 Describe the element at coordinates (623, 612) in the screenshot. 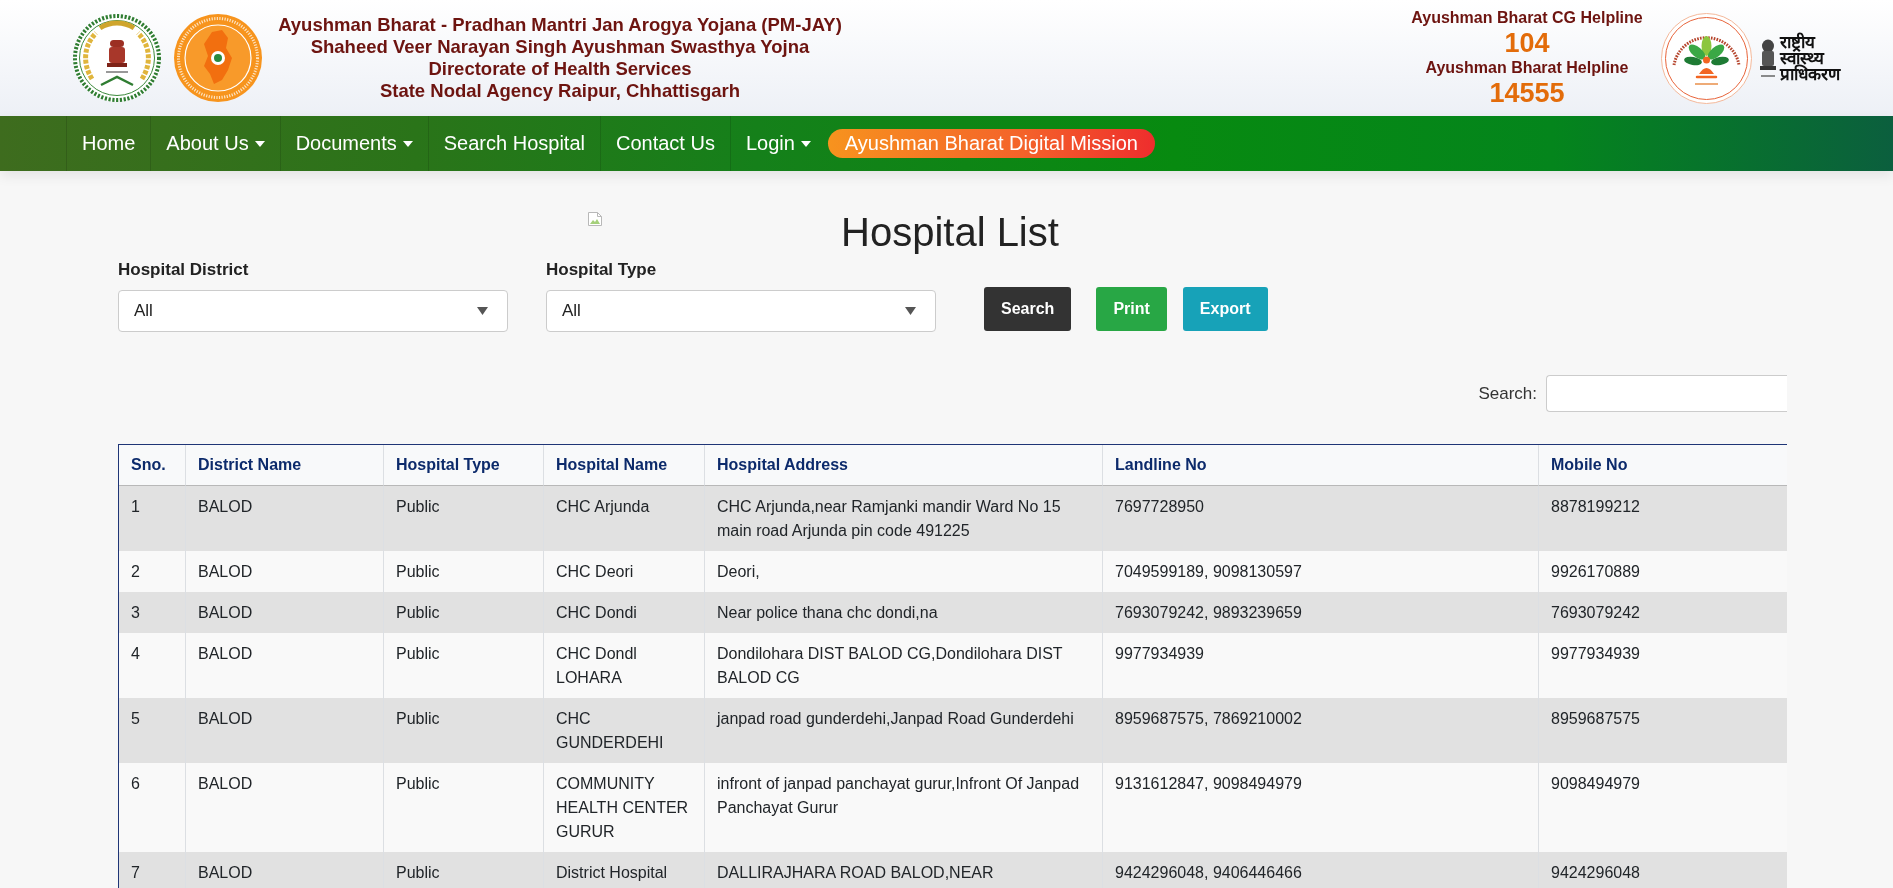

I see `table-cell: CHC Dondi` at that location.